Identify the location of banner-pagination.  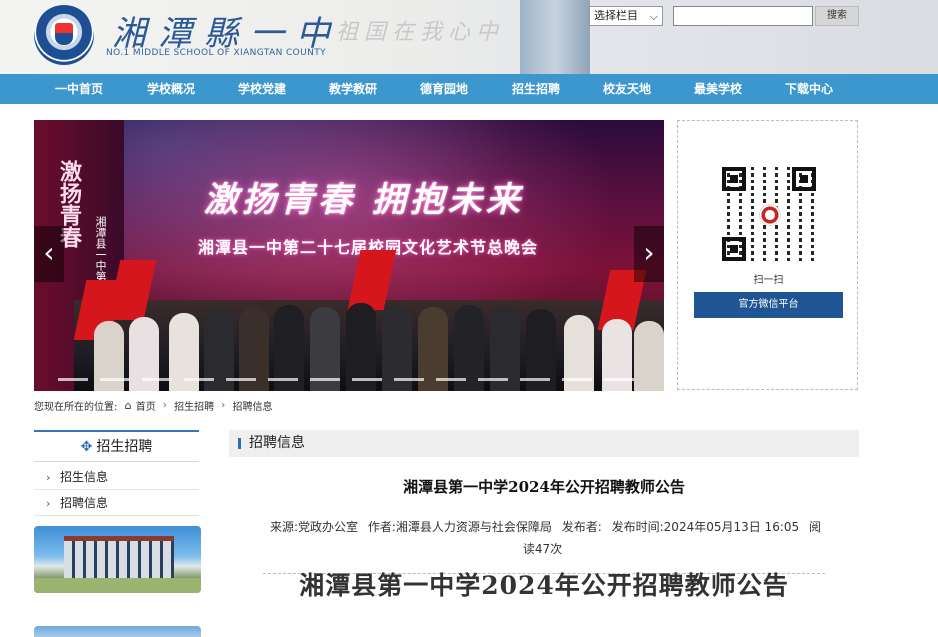
(353, 380).